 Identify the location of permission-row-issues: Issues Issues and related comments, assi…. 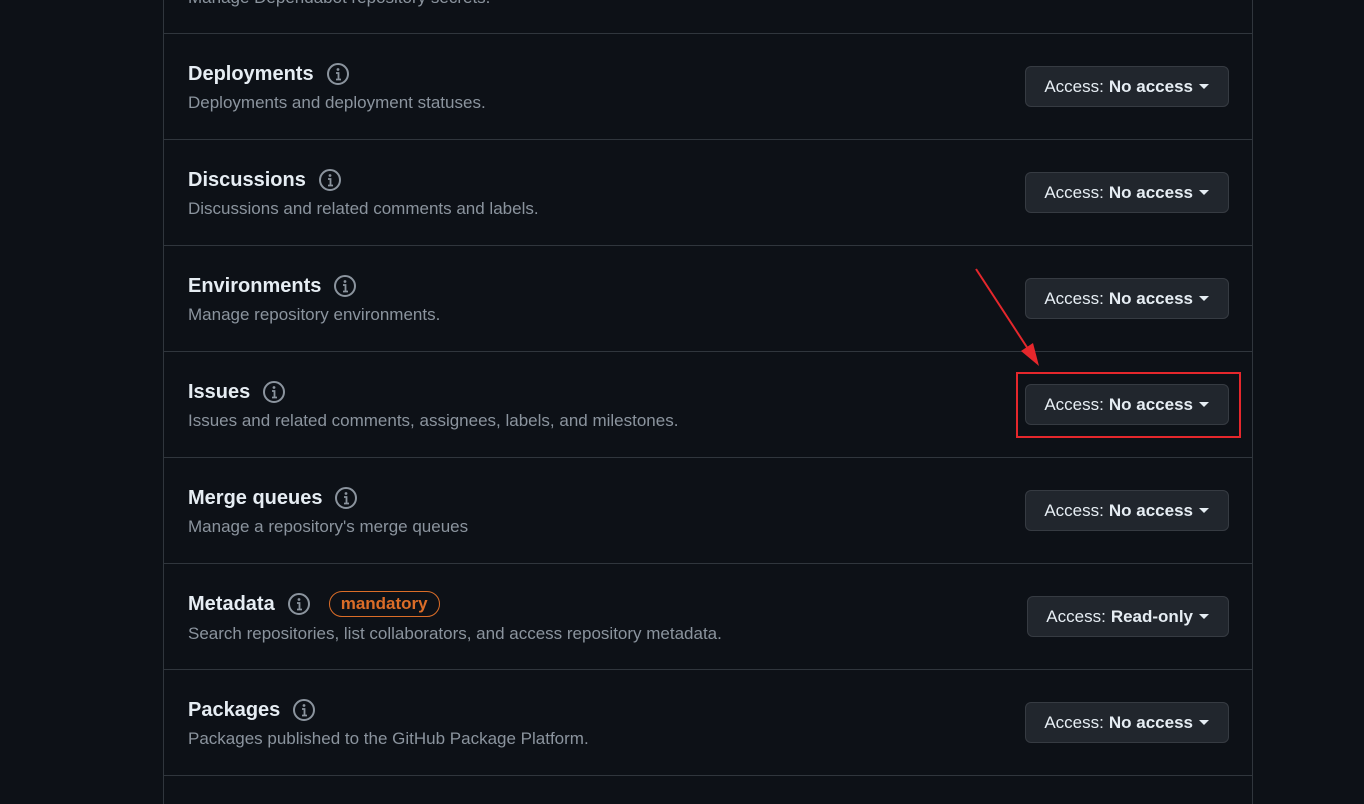
(708, 405).